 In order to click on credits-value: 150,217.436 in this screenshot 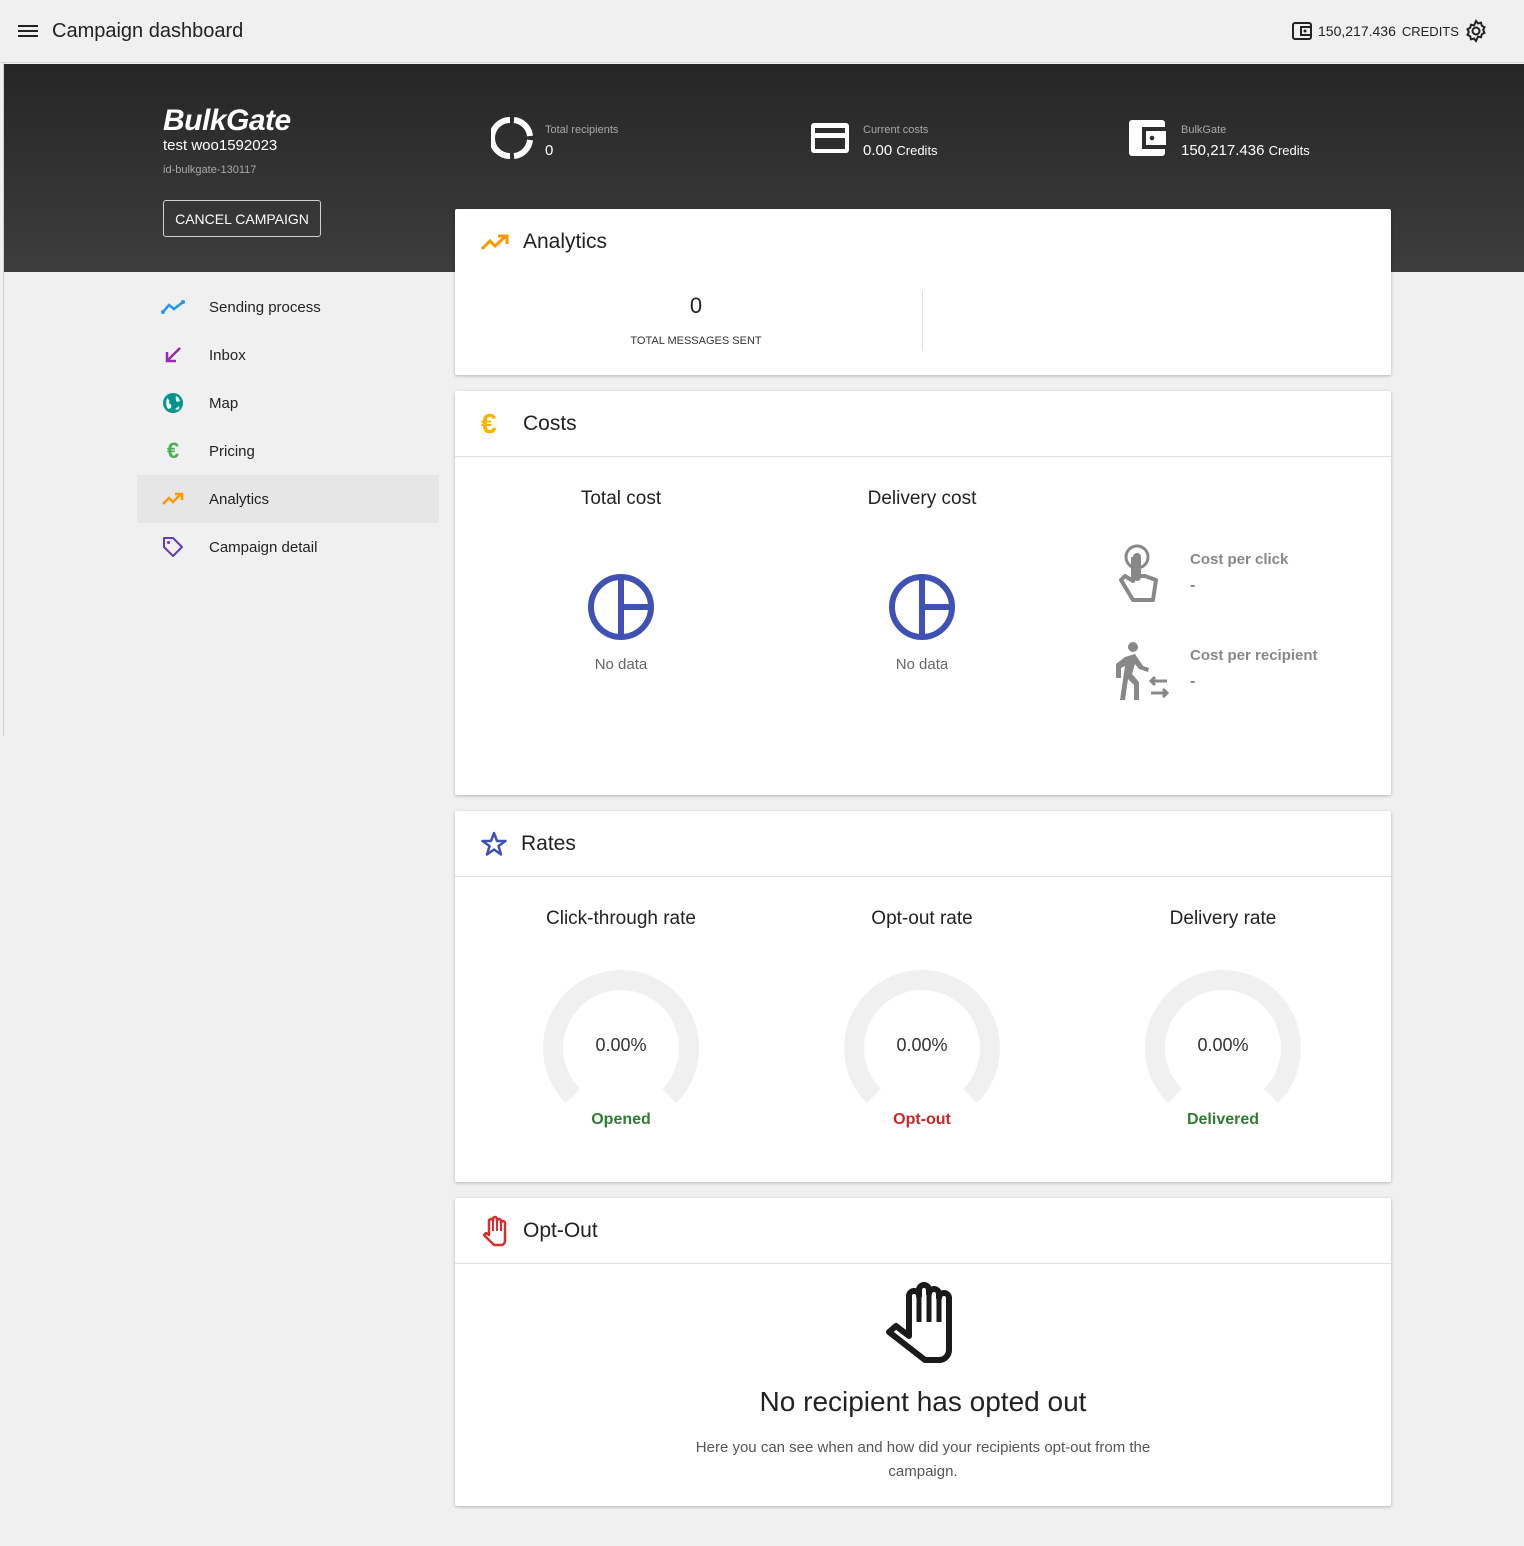, I will do `click(1357, 31)`.